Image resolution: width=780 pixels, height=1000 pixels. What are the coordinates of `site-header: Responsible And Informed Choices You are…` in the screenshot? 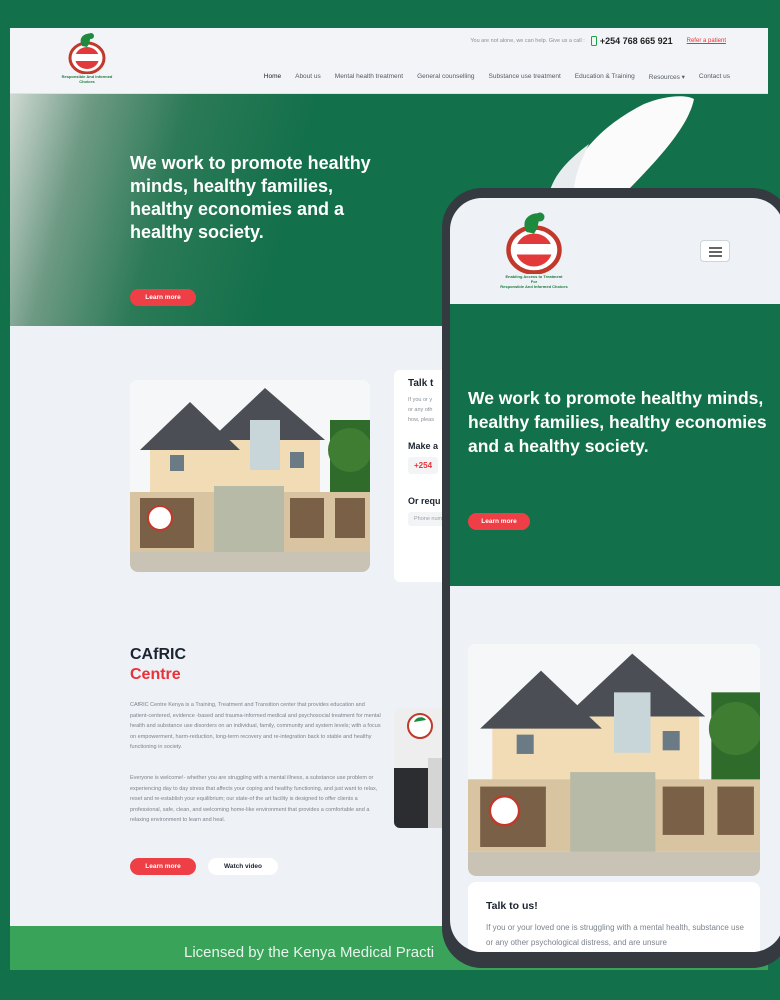 It's located at (389, 61).